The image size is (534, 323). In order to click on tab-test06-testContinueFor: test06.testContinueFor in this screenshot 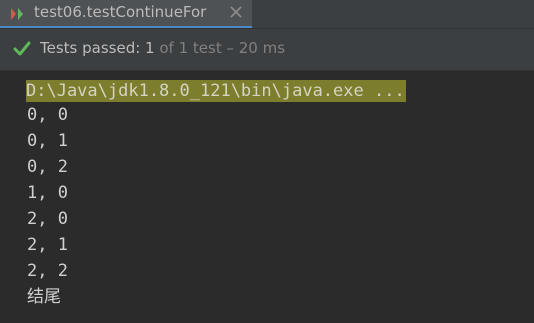, I will do `click(126, 14)`.